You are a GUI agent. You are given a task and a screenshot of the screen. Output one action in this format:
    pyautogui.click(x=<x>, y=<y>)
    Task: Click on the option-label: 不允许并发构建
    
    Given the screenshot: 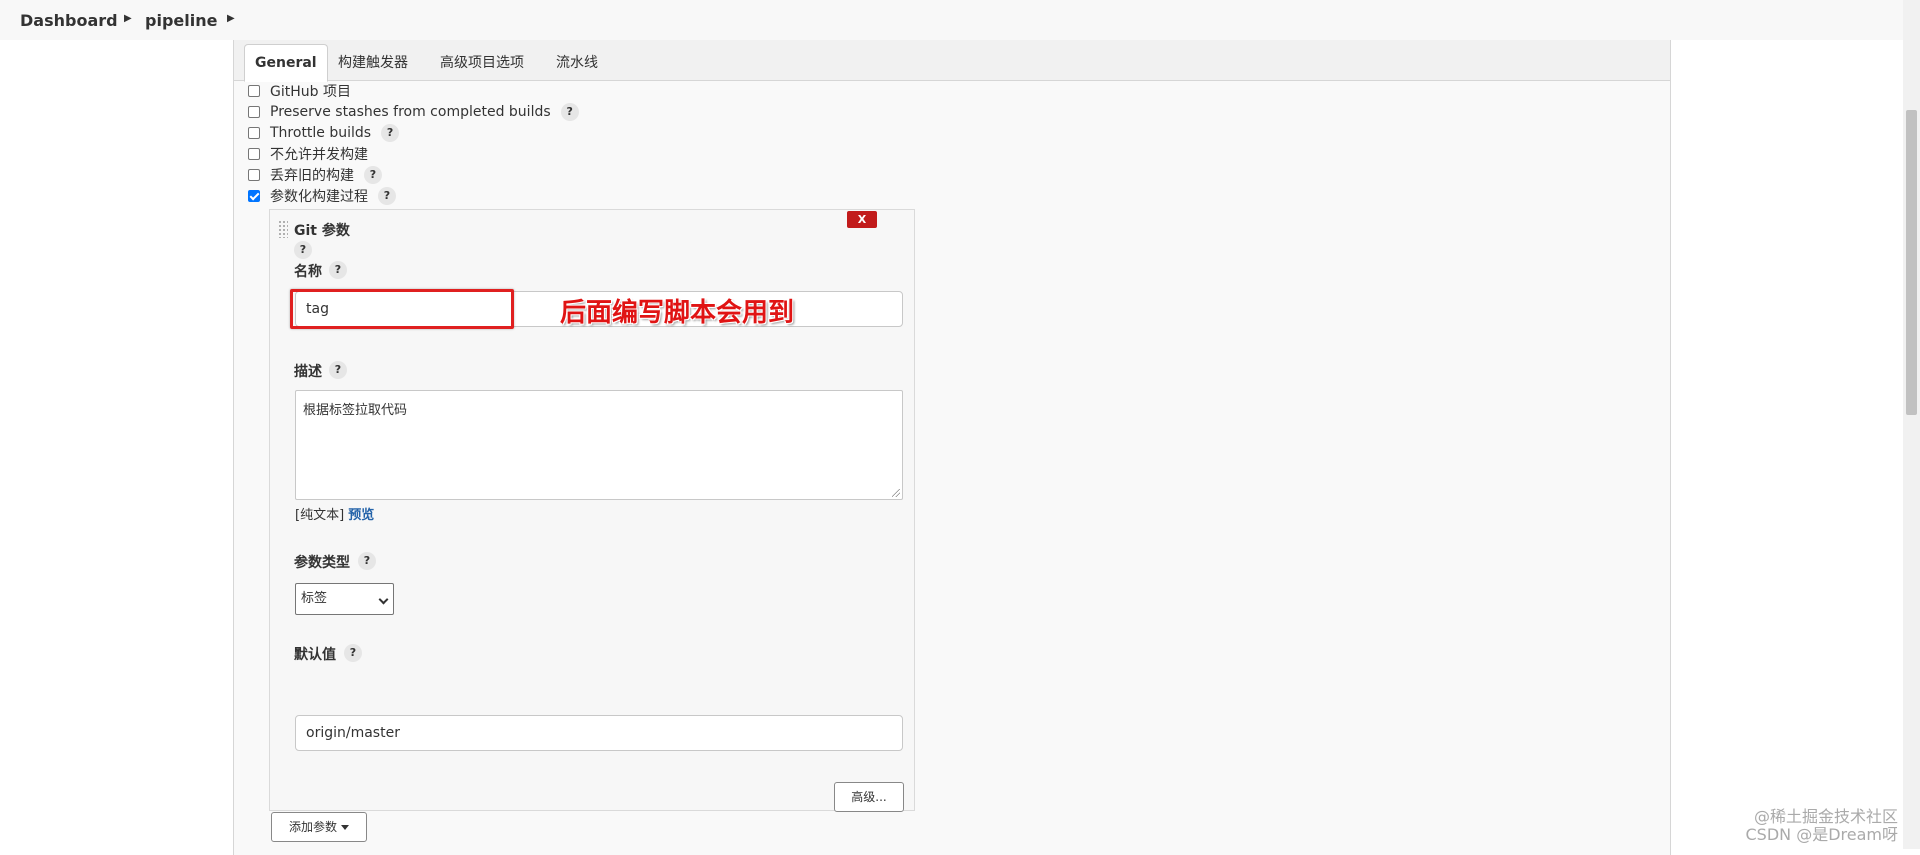 What is the action you would take?
    pyautogui.click(x=319, y=155)
    